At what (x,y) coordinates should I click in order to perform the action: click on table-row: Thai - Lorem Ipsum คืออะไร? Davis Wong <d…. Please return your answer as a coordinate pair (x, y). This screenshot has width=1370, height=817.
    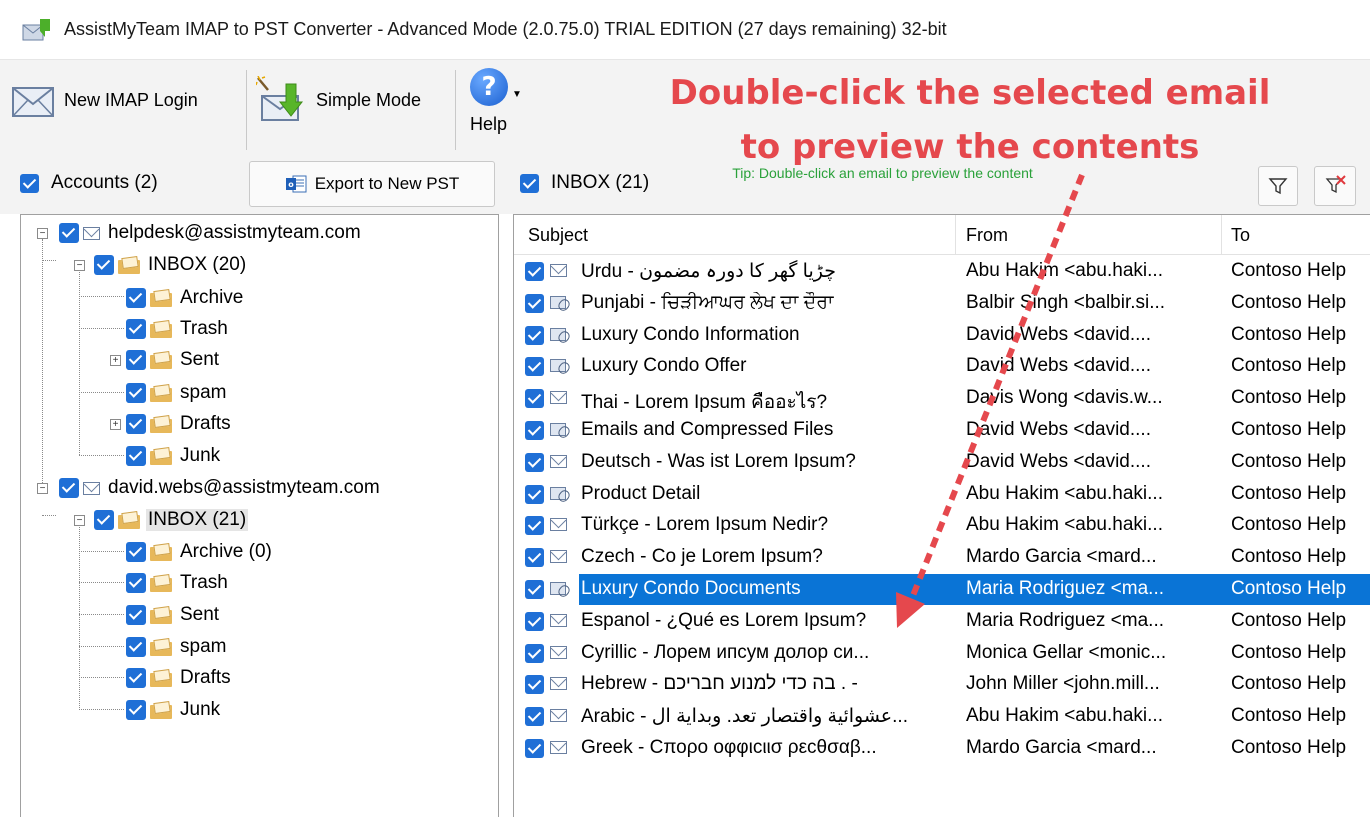
    Looking at the image, I should click on (942, 398).